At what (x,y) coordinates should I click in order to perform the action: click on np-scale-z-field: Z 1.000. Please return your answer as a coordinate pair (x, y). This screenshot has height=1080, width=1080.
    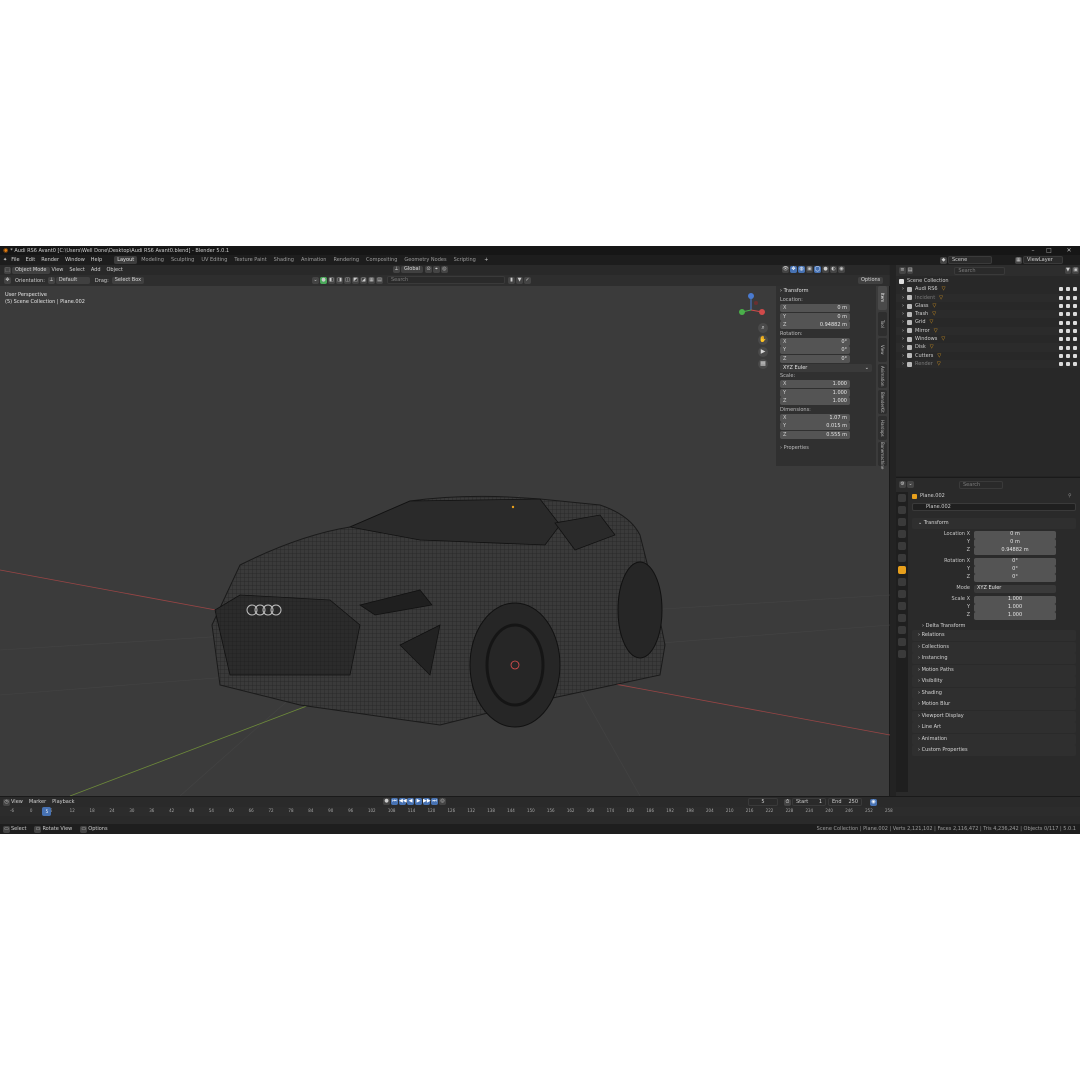
    Looking at the image, I should click on (815, 401).